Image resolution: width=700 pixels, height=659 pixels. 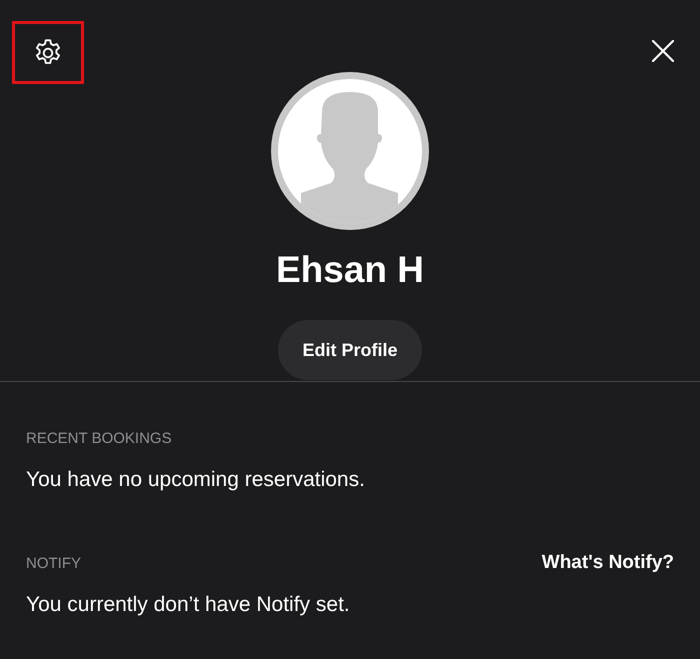 I want to click on avatar-icon, so click(x=350, y=151).